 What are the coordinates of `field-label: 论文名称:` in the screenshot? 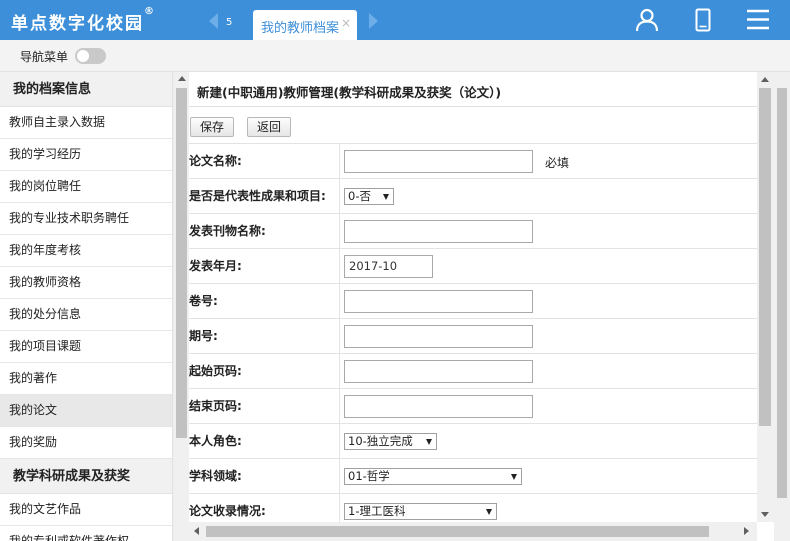 It's located at (264, 161).